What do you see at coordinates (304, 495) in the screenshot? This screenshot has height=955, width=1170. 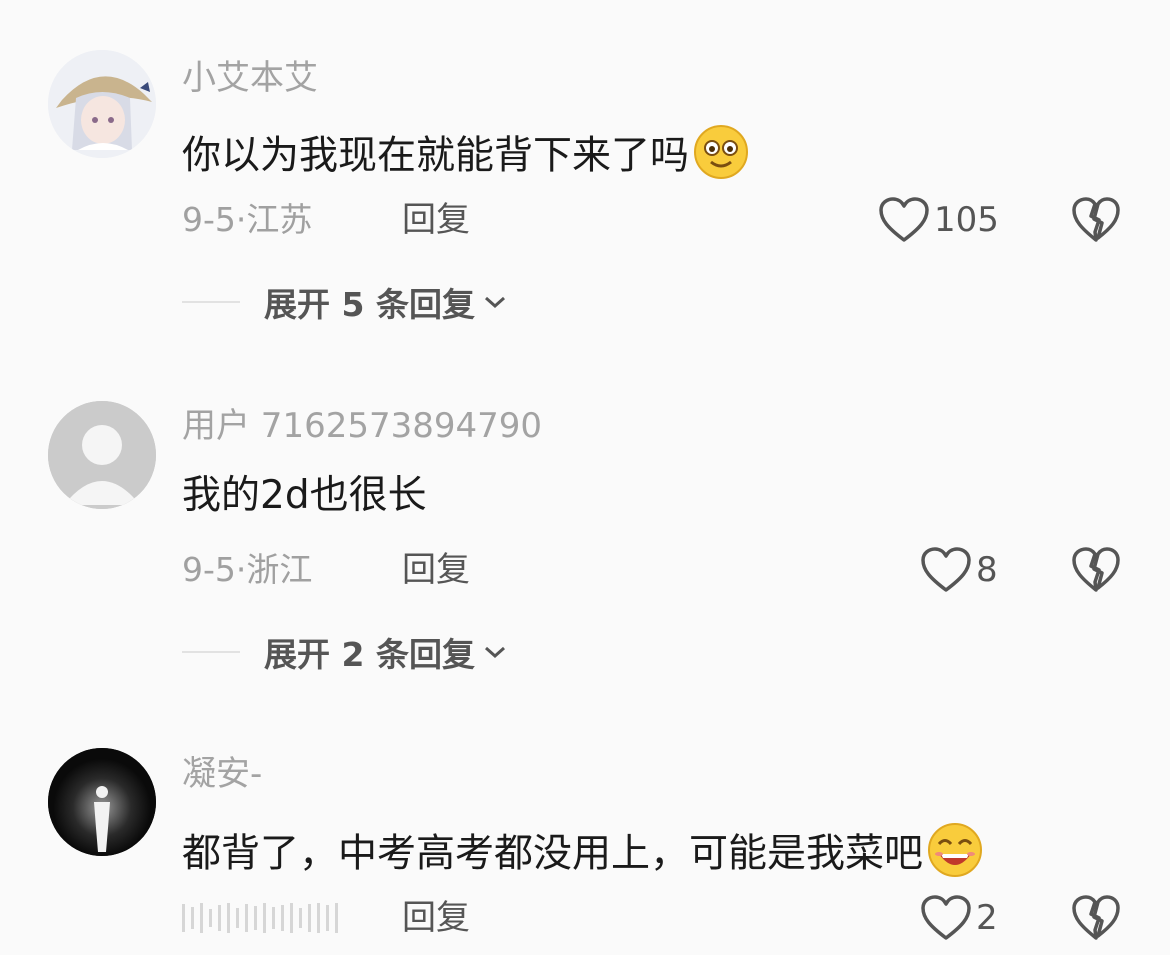 I see `comment-text: 我的2d也很长` at bounding box center [304, 495].